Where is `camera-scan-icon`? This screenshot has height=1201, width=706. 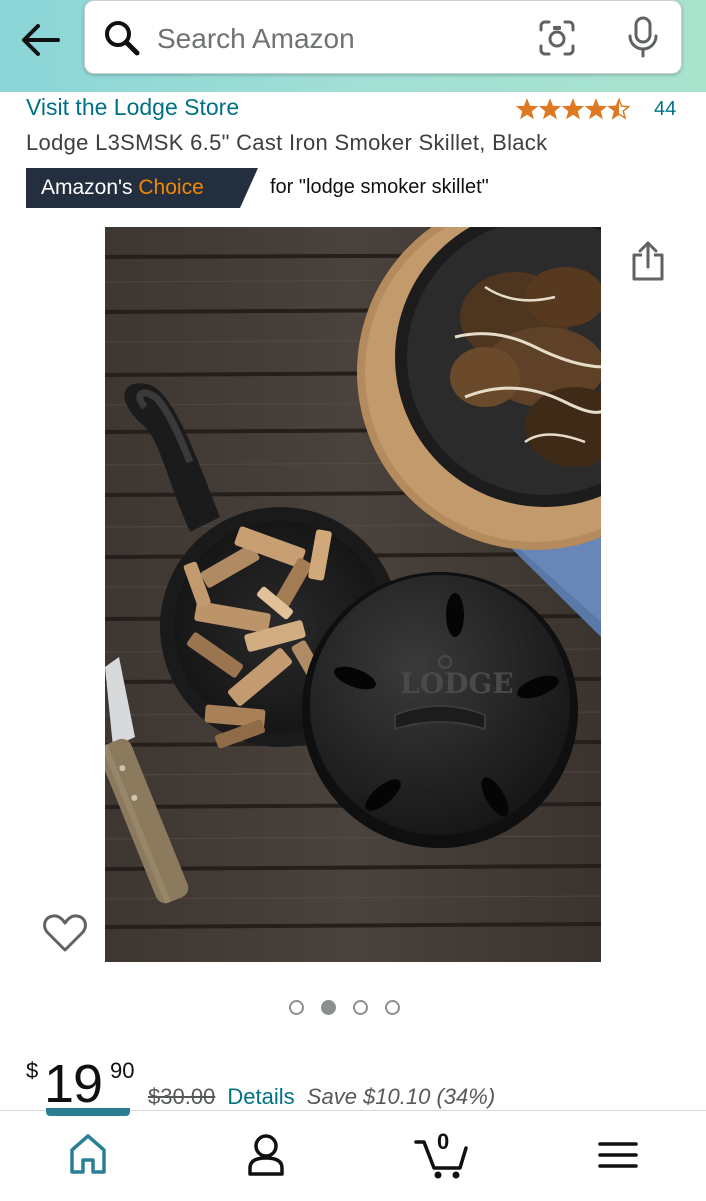 camera-scan-icon is located at coordinates (557, 38).